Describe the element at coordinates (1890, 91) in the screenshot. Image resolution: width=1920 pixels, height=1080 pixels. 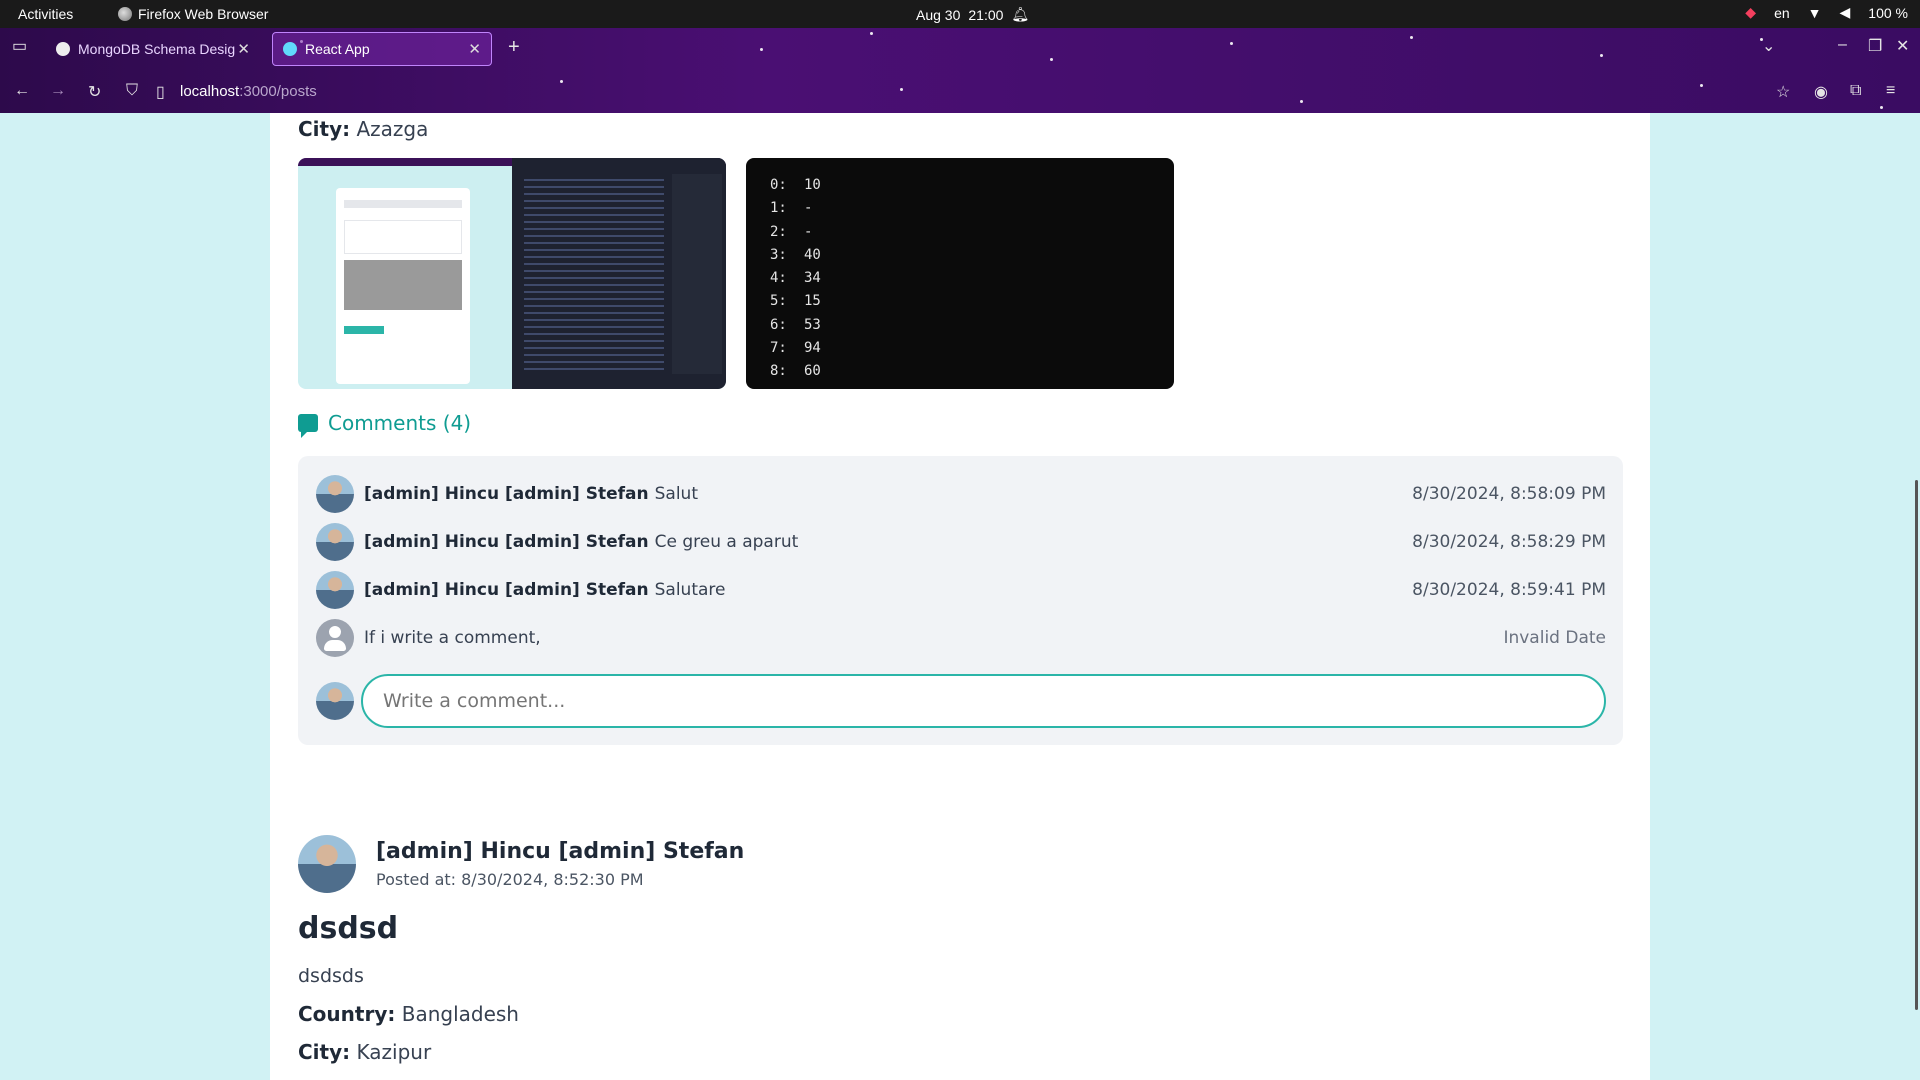
I see `menu-icon: ≡` at that location.